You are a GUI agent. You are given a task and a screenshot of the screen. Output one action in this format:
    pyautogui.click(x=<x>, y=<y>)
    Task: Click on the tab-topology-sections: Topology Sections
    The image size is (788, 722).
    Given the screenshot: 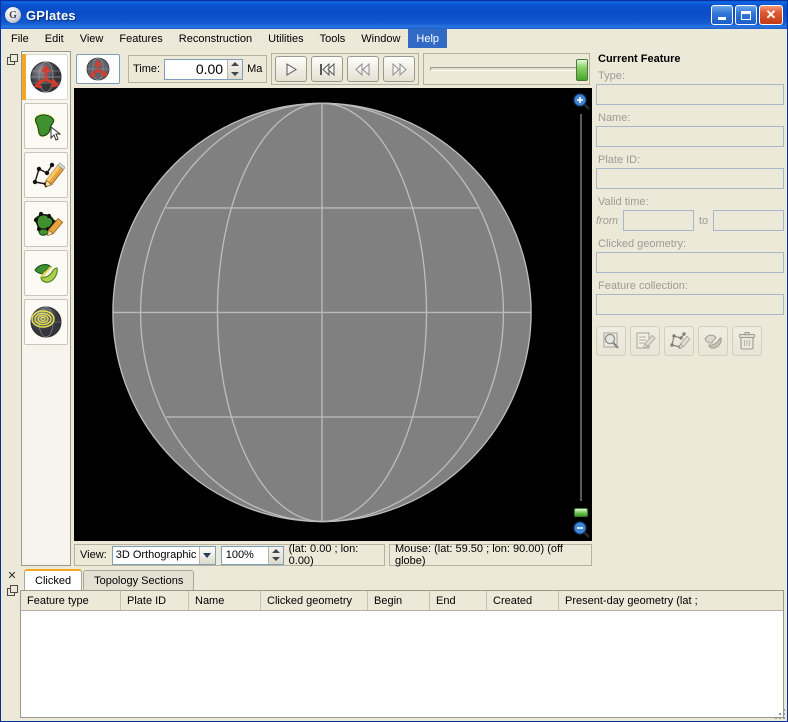 What is the action you would take?
    pyautogui.click(x=139, y=580)
    